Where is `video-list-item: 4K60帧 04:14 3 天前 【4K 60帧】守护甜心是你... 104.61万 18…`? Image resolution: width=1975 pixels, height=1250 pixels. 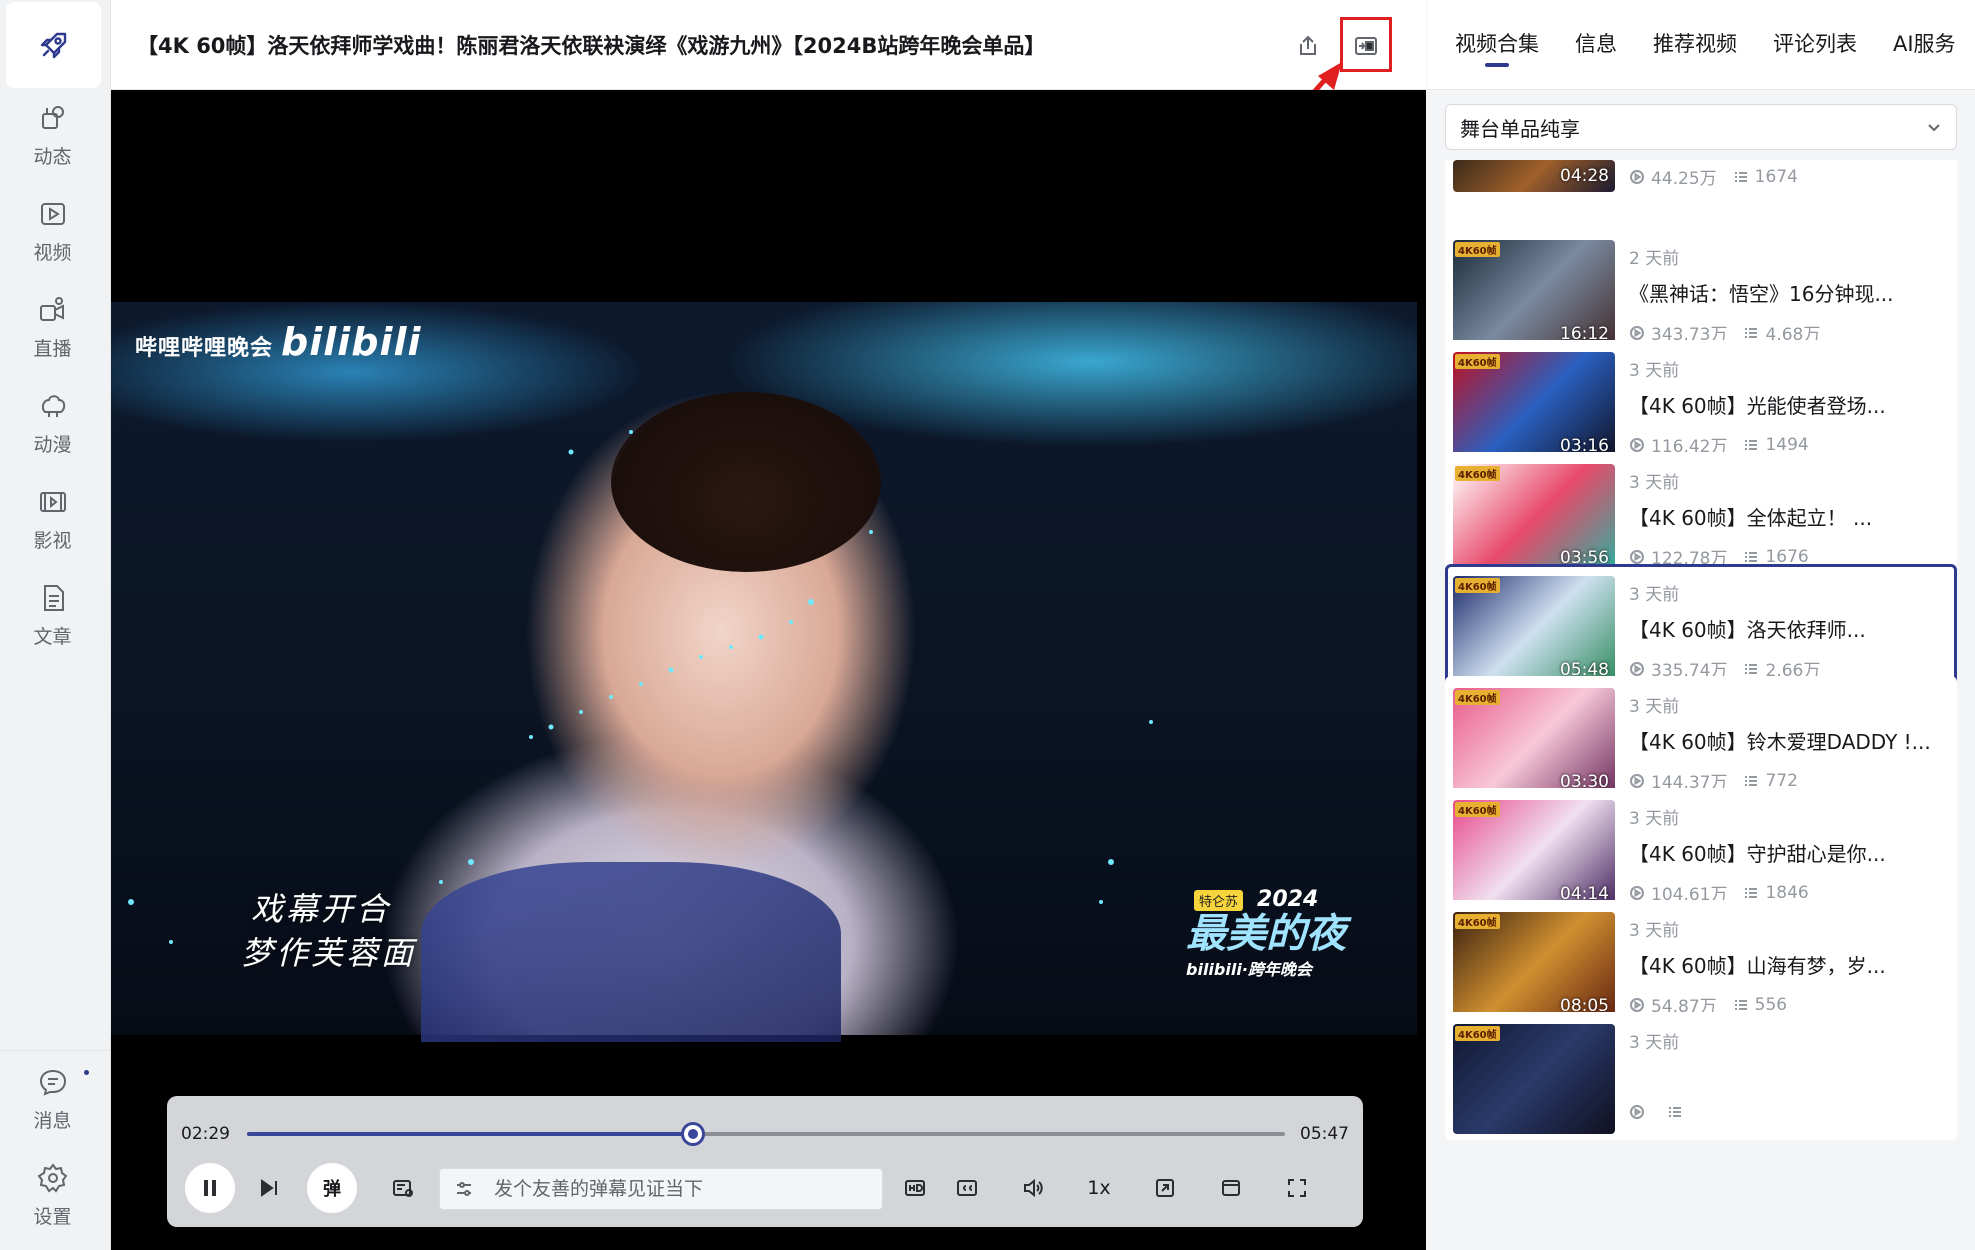
video-list-item: 4K60帧 04:14 3 天前 【4K 60帧】守护甜心是你... 104.61万 18… is located at coordinates (1701, 852).